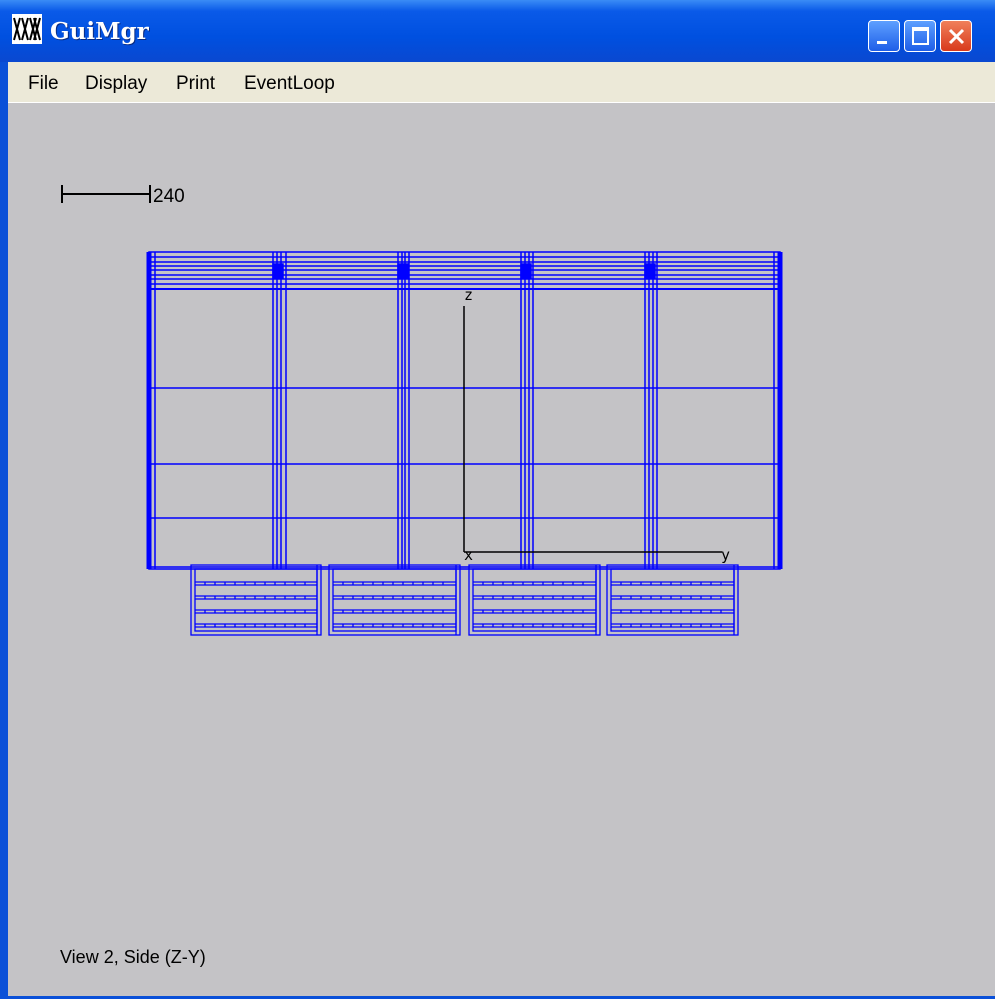  I want to click on axis-label-z: z, so click(469, 295).